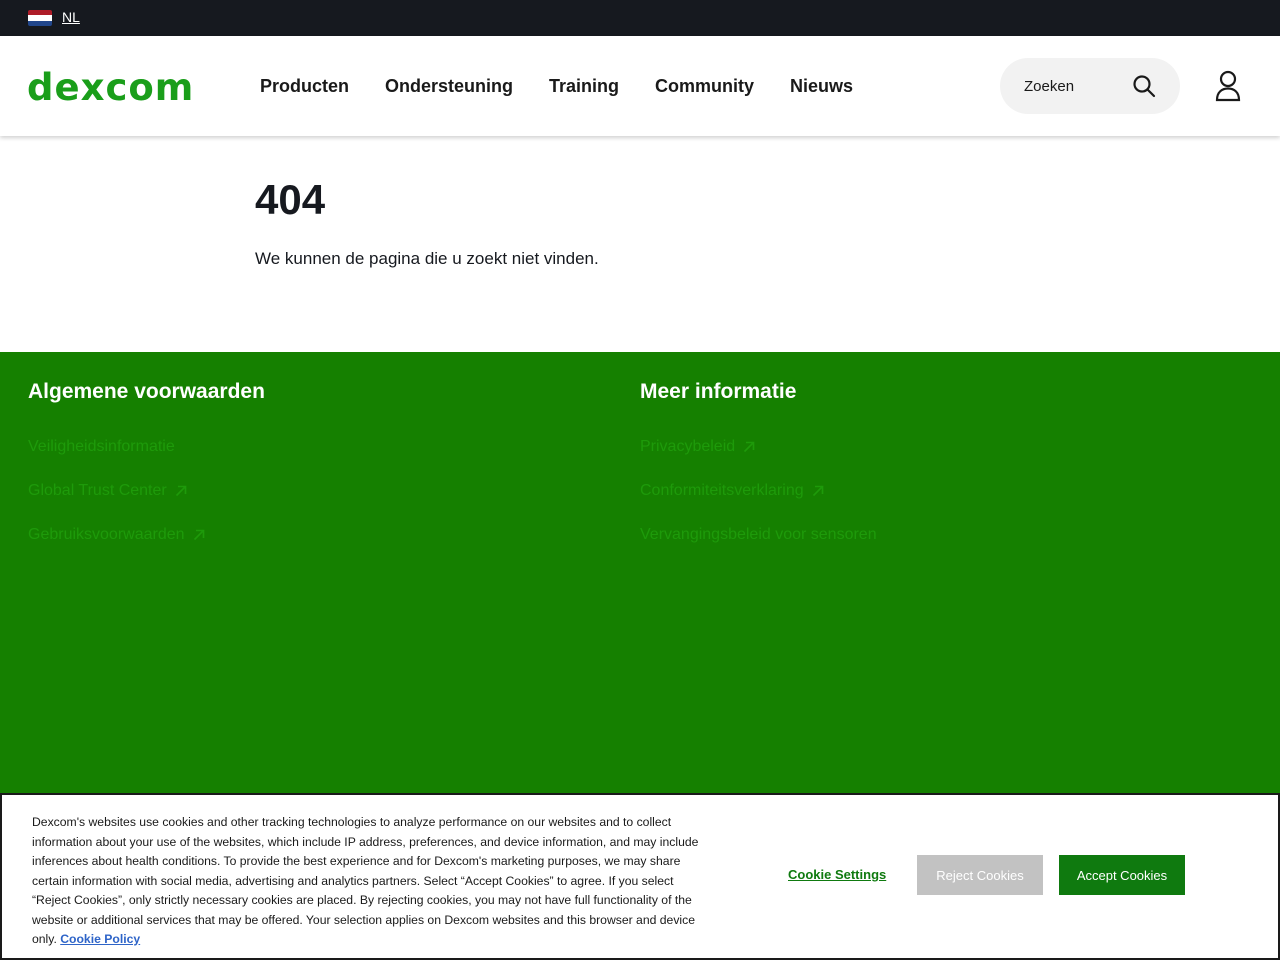 Image resolution: width=1280 pixels, height=960 pixels. Describe the element at coordinates (758, 447) in the screenshot. I see `footer-link-privacy-policy: Privacybeleid` at that location.